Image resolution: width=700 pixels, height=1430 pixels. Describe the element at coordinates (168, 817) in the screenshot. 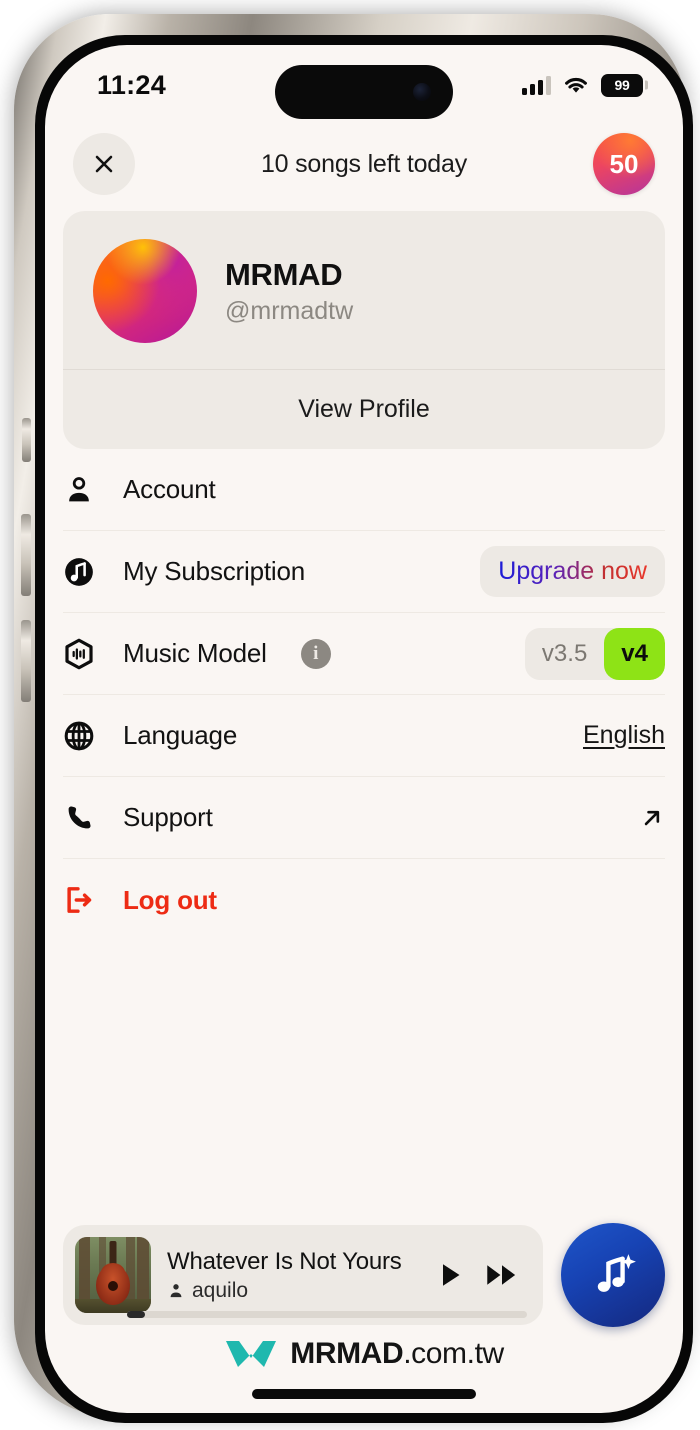

I see `menu-label-support: Support` at that location.